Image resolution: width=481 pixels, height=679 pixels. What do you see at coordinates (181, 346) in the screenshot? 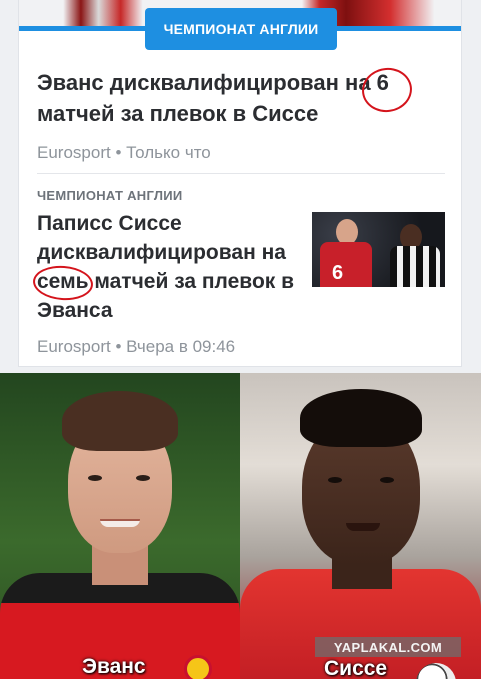
I see `article-time: Вчера в 09:46` at bounding box center [181, 346].